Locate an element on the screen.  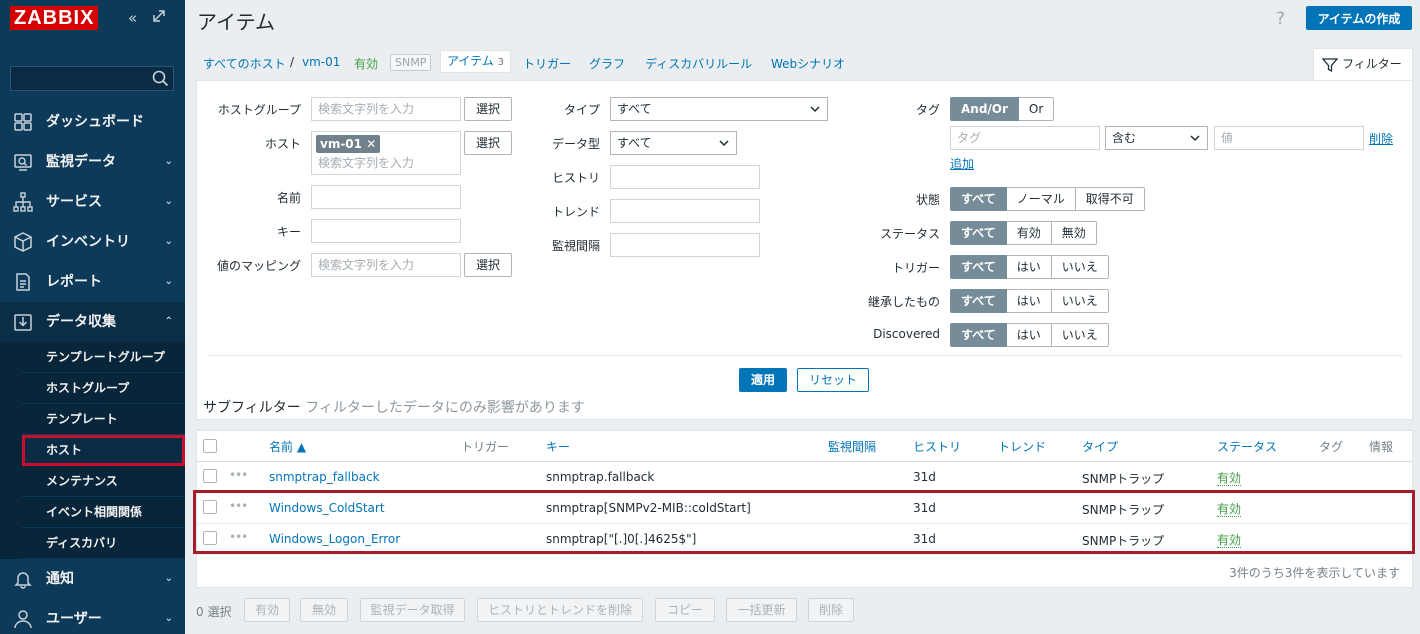
select-all-checkbox is located at coordinates (210, 446).